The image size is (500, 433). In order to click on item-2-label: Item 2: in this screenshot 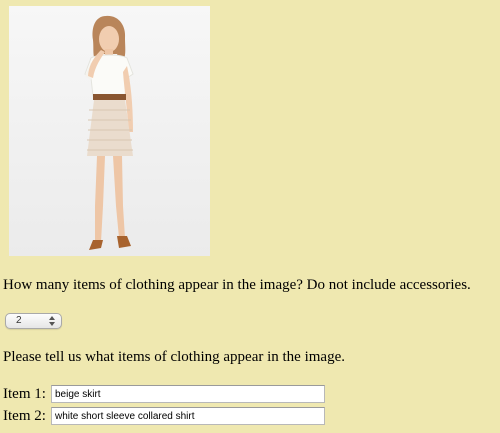, I will do `click(24, 415)`.